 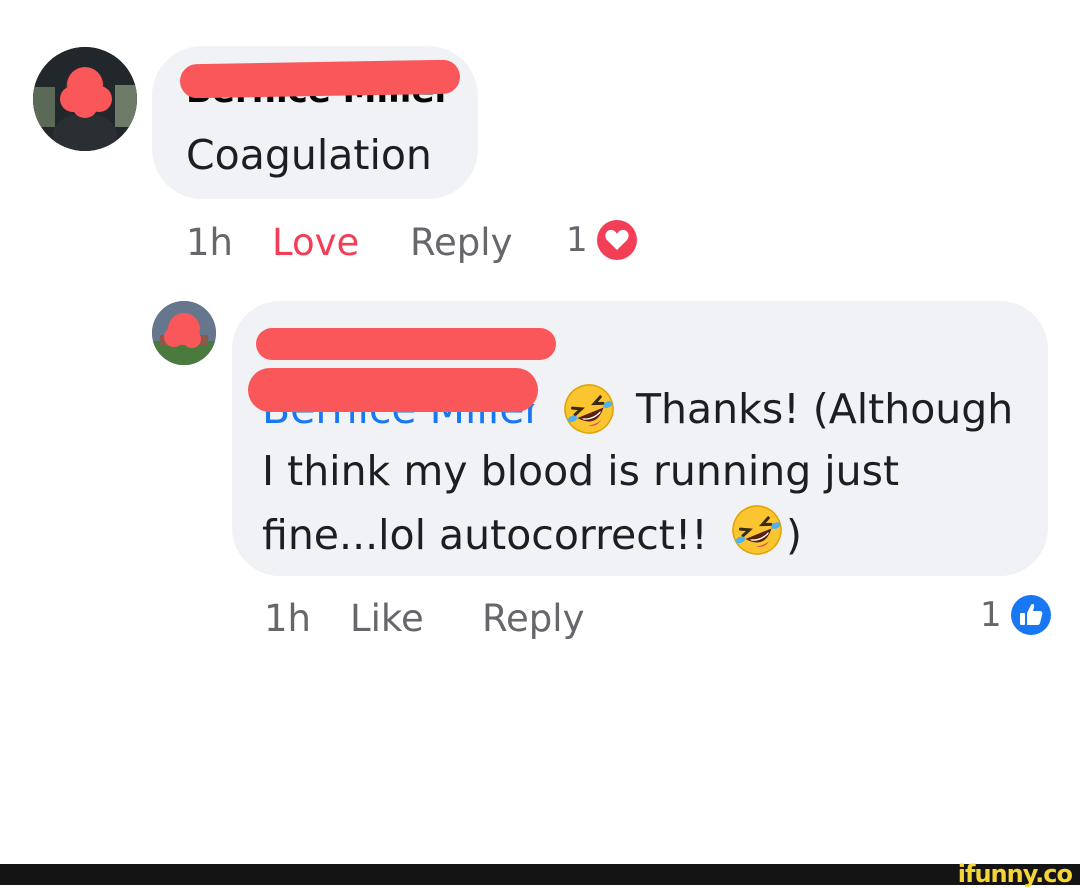 What do you see at coordinates (540, 874) in the screenshot?
I see `watermark-bar: ifunny.co` at bounding box center [540, 874].